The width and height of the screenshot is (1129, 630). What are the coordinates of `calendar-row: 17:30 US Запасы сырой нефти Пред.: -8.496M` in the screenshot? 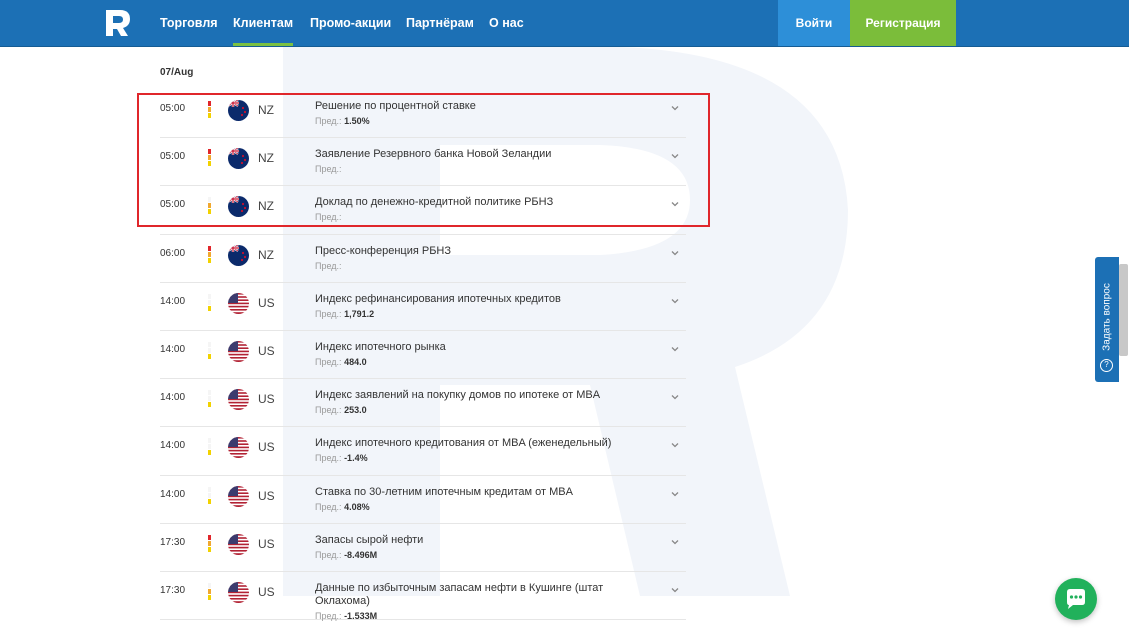 It's located at (423, 548).